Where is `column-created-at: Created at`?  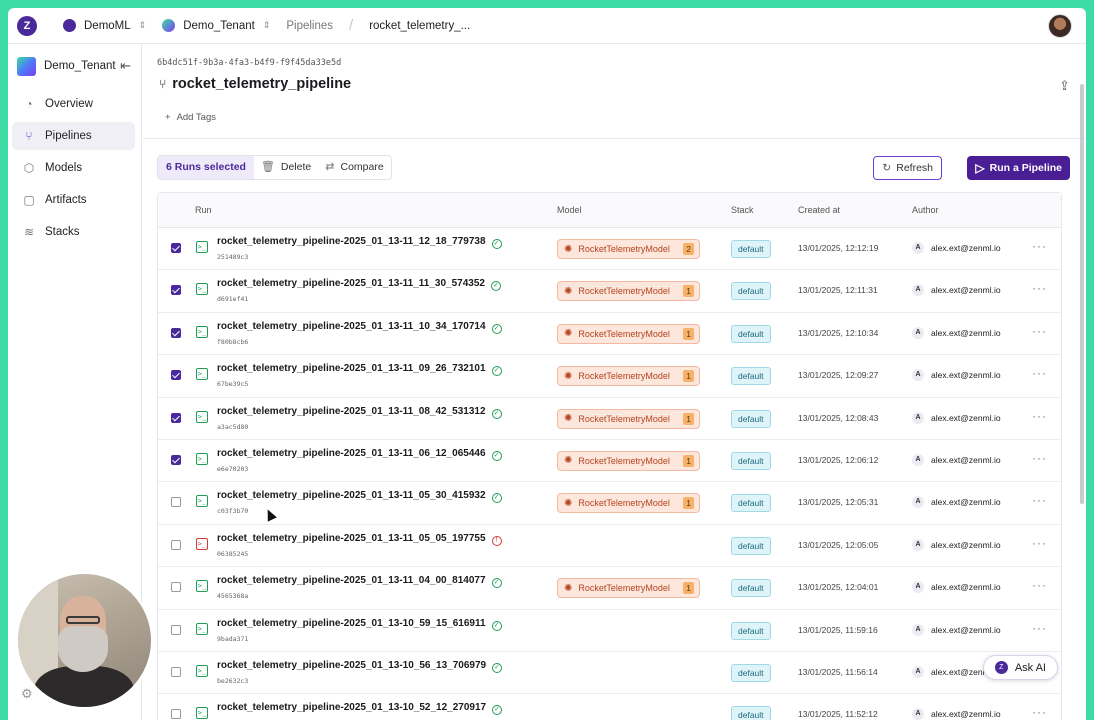
column-created-at: Created at is located at coordinates (819, 210).